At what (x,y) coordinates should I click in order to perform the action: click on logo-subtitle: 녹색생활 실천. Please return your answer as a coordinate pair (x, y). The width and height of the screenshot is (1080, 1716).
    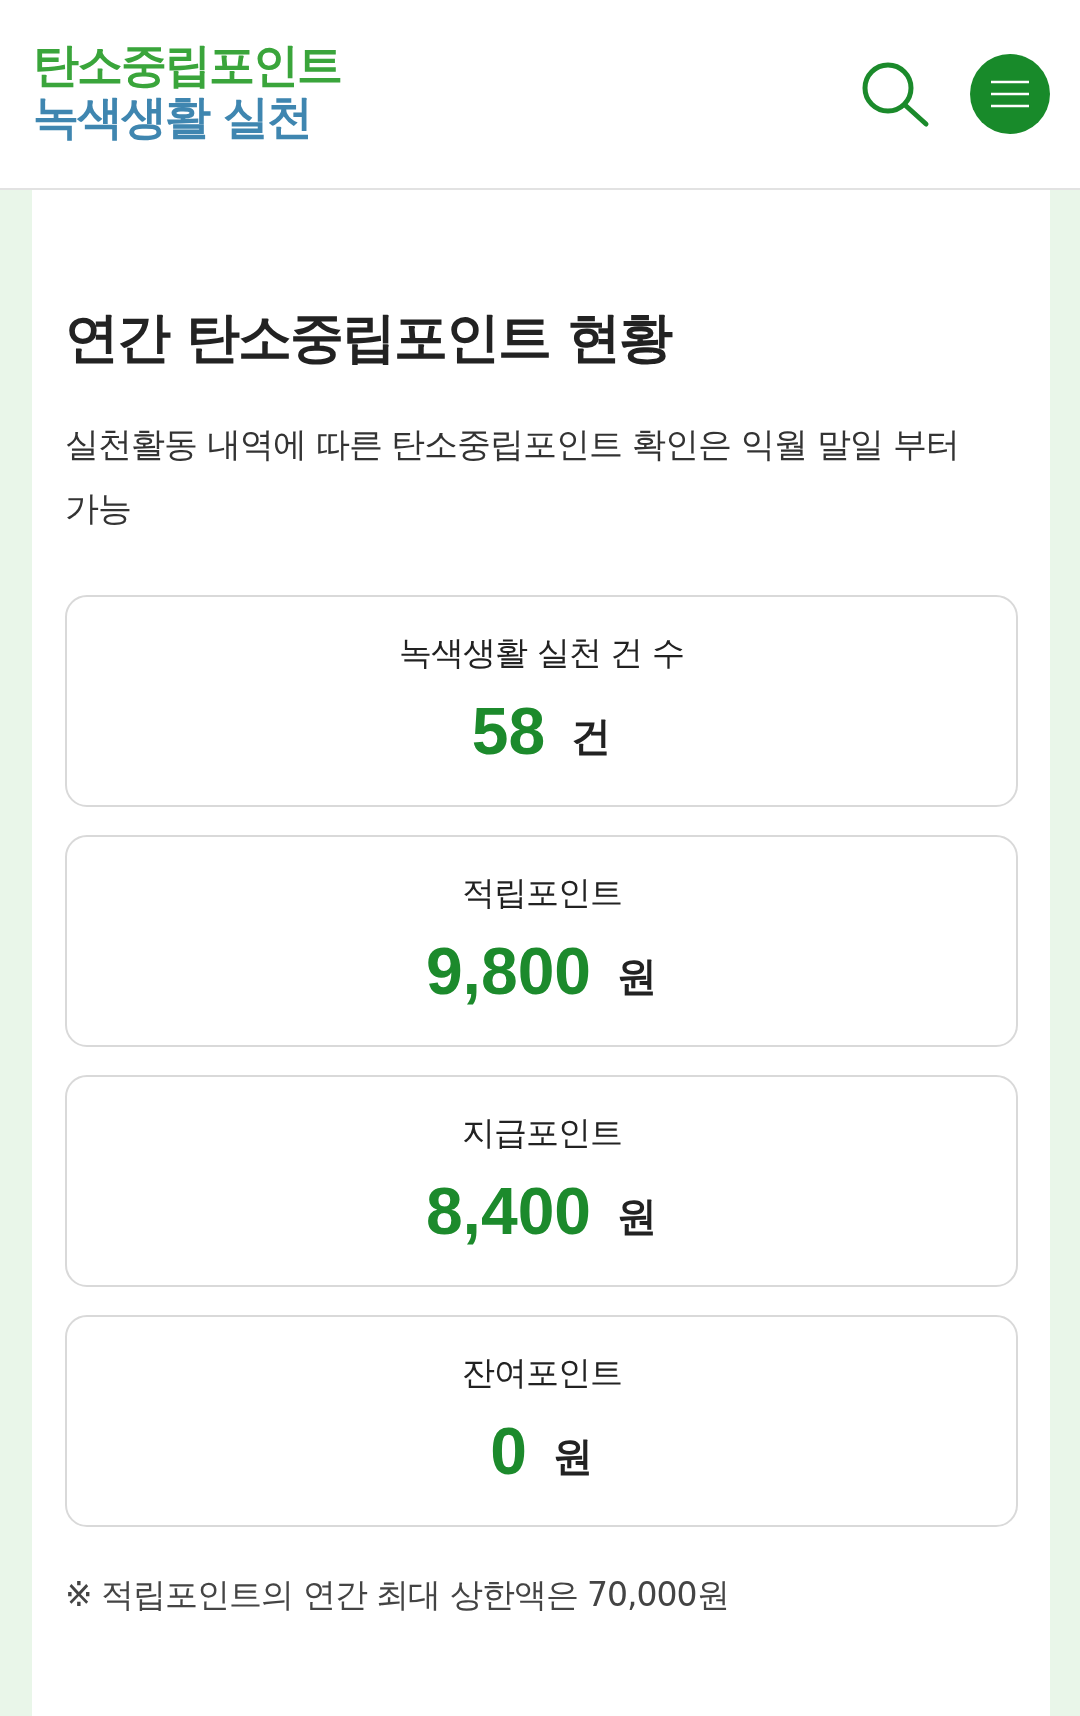
    Looking at the image, I should click on (172, 117).